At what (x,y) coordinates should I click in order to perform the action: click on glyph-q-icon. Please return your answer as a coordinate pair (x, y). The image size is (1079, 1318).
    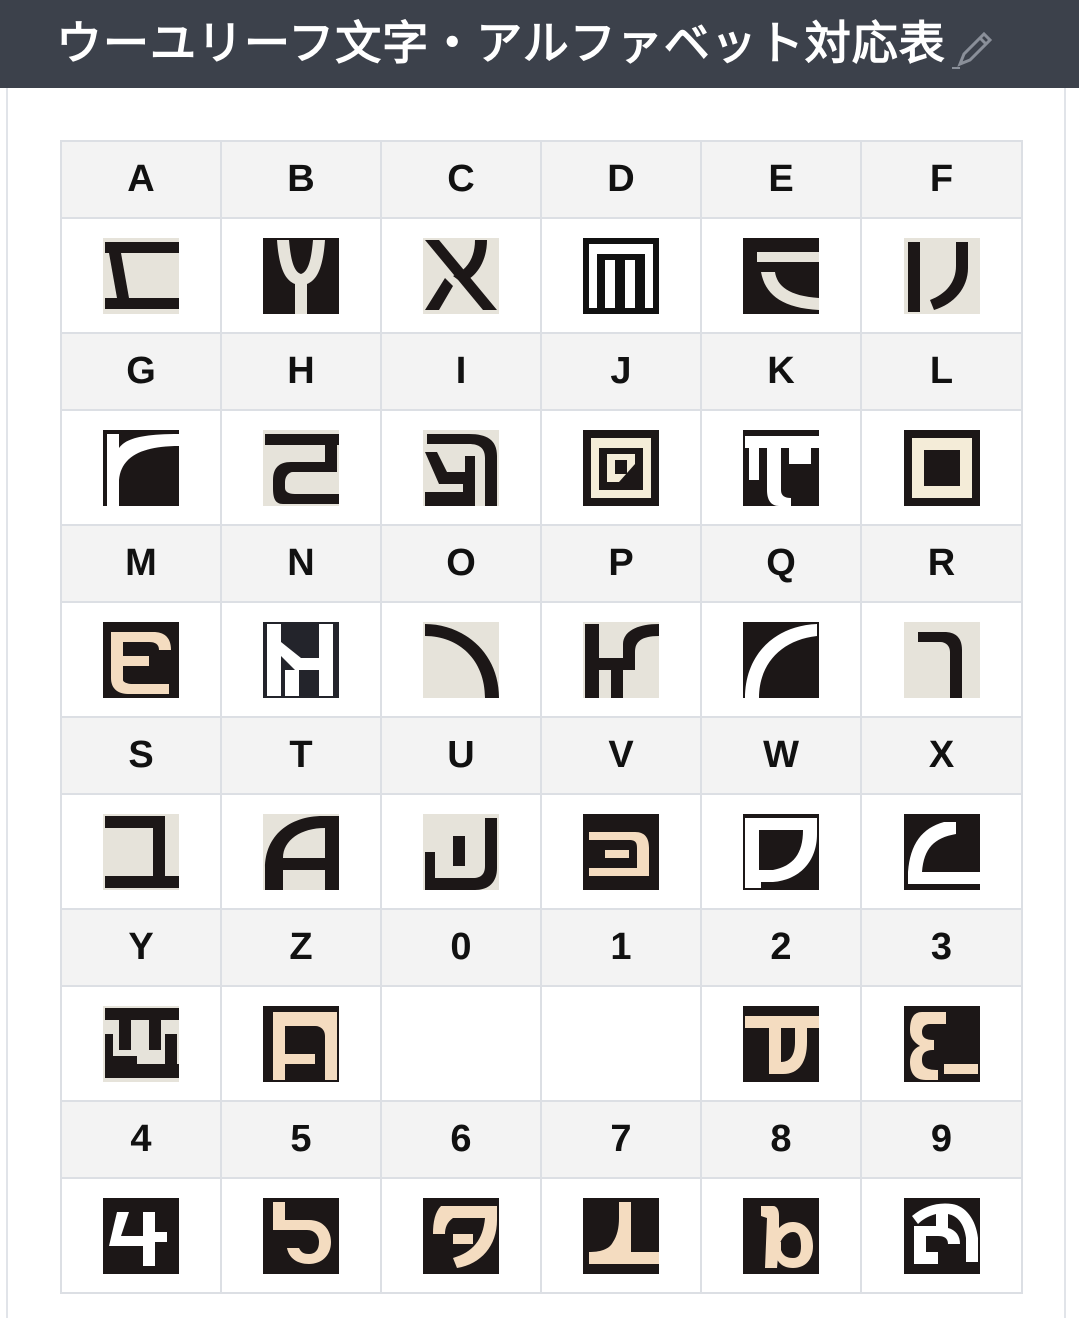
    Looking at the image, I should click on (781, 659).